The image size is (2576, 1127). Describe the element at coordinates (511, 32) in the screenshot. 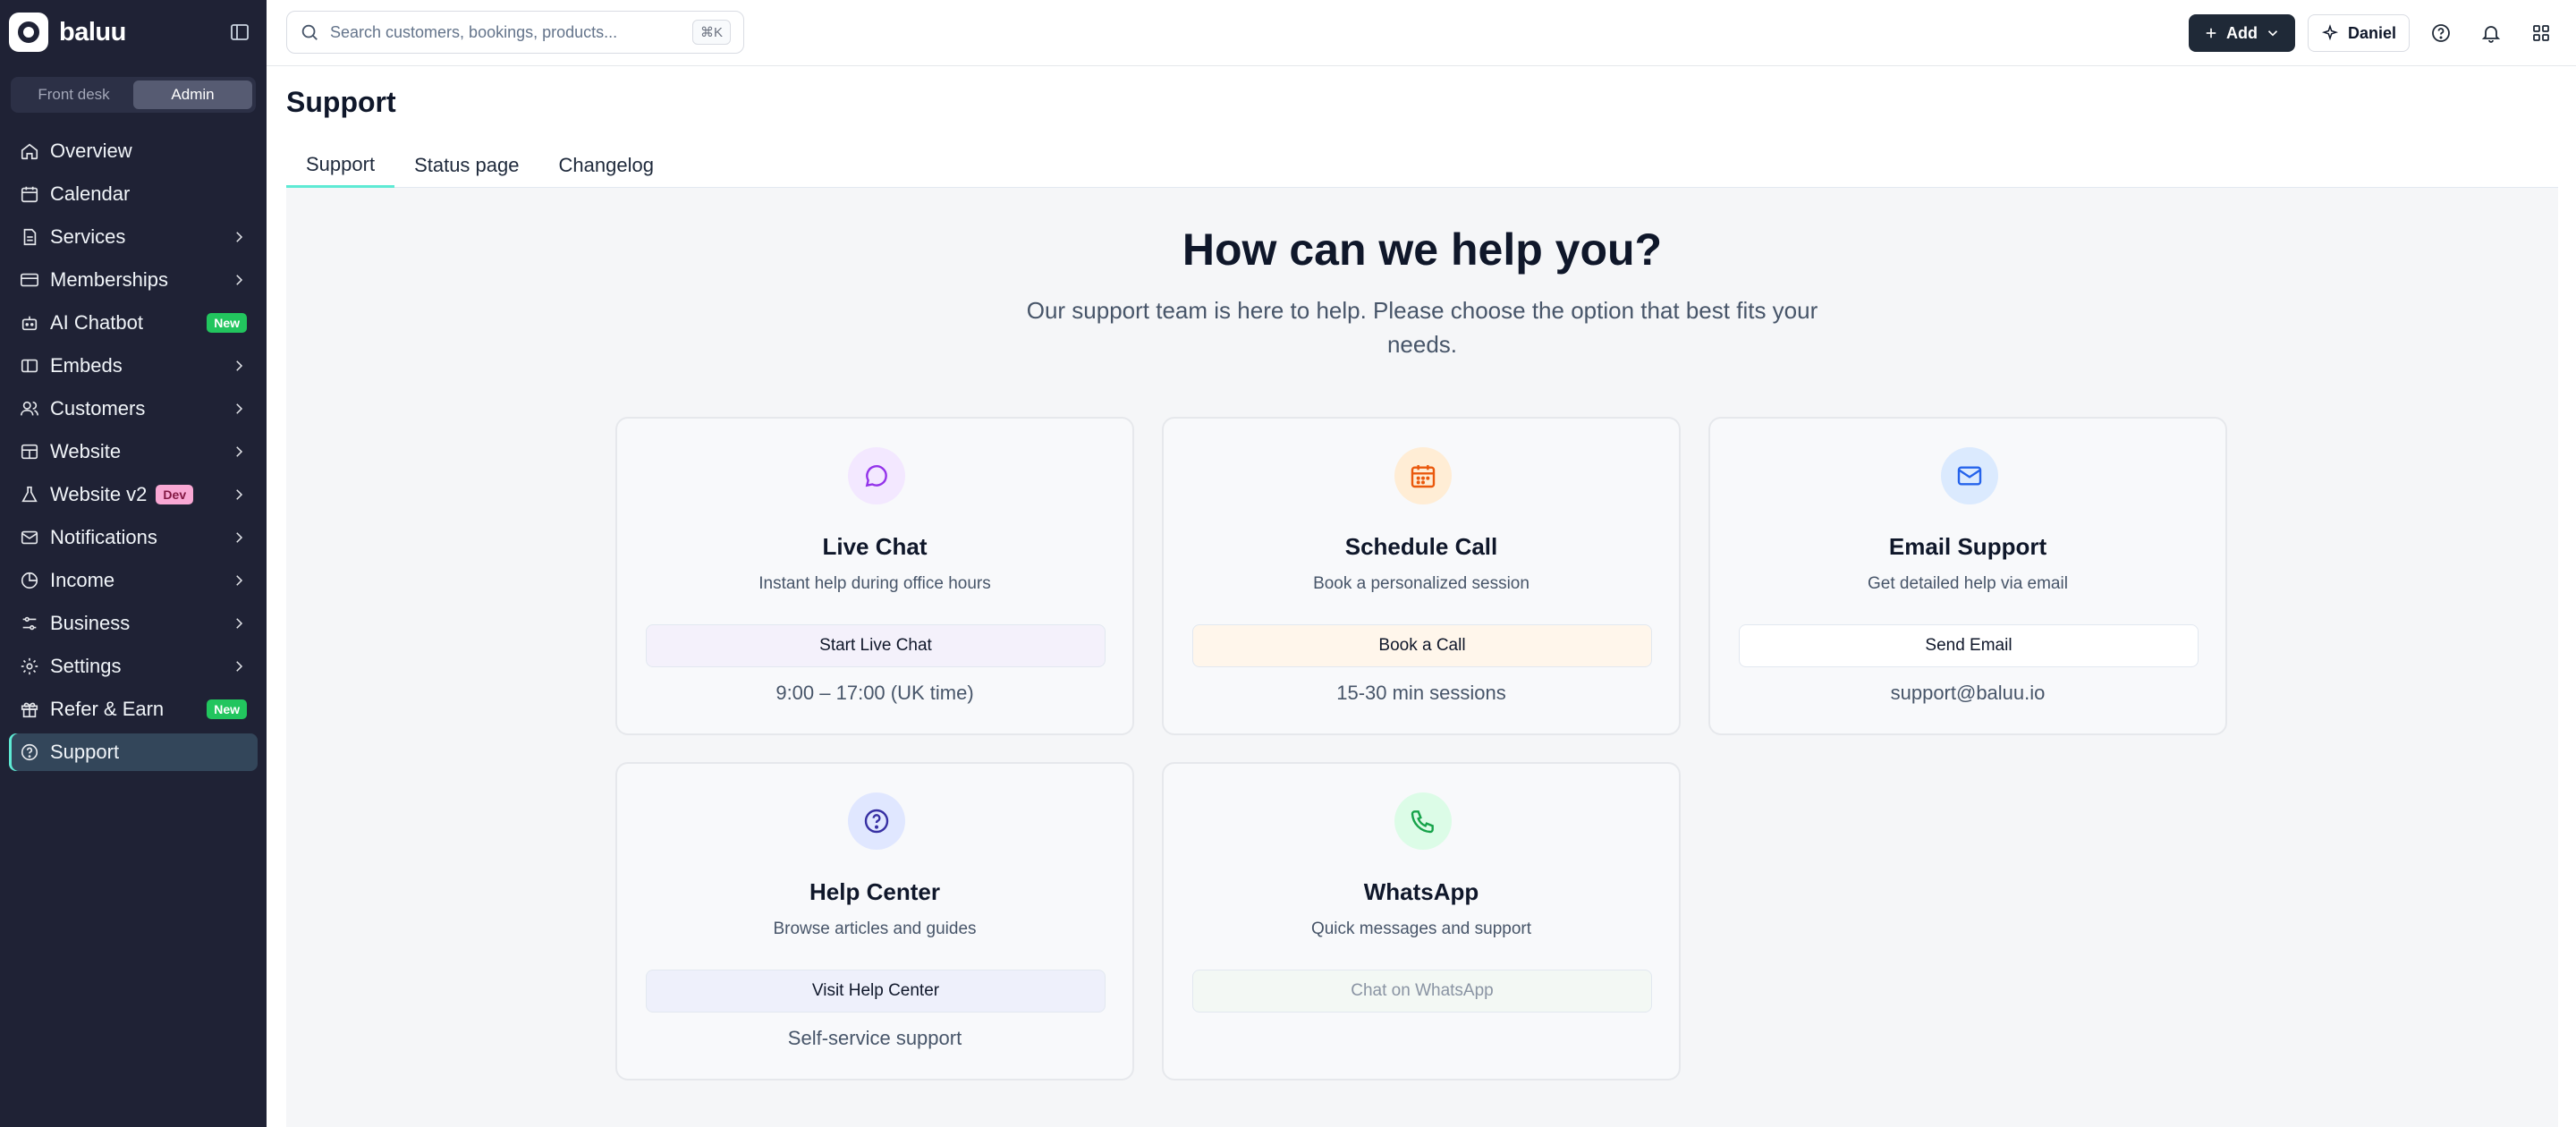

I see `search-input` at that location.